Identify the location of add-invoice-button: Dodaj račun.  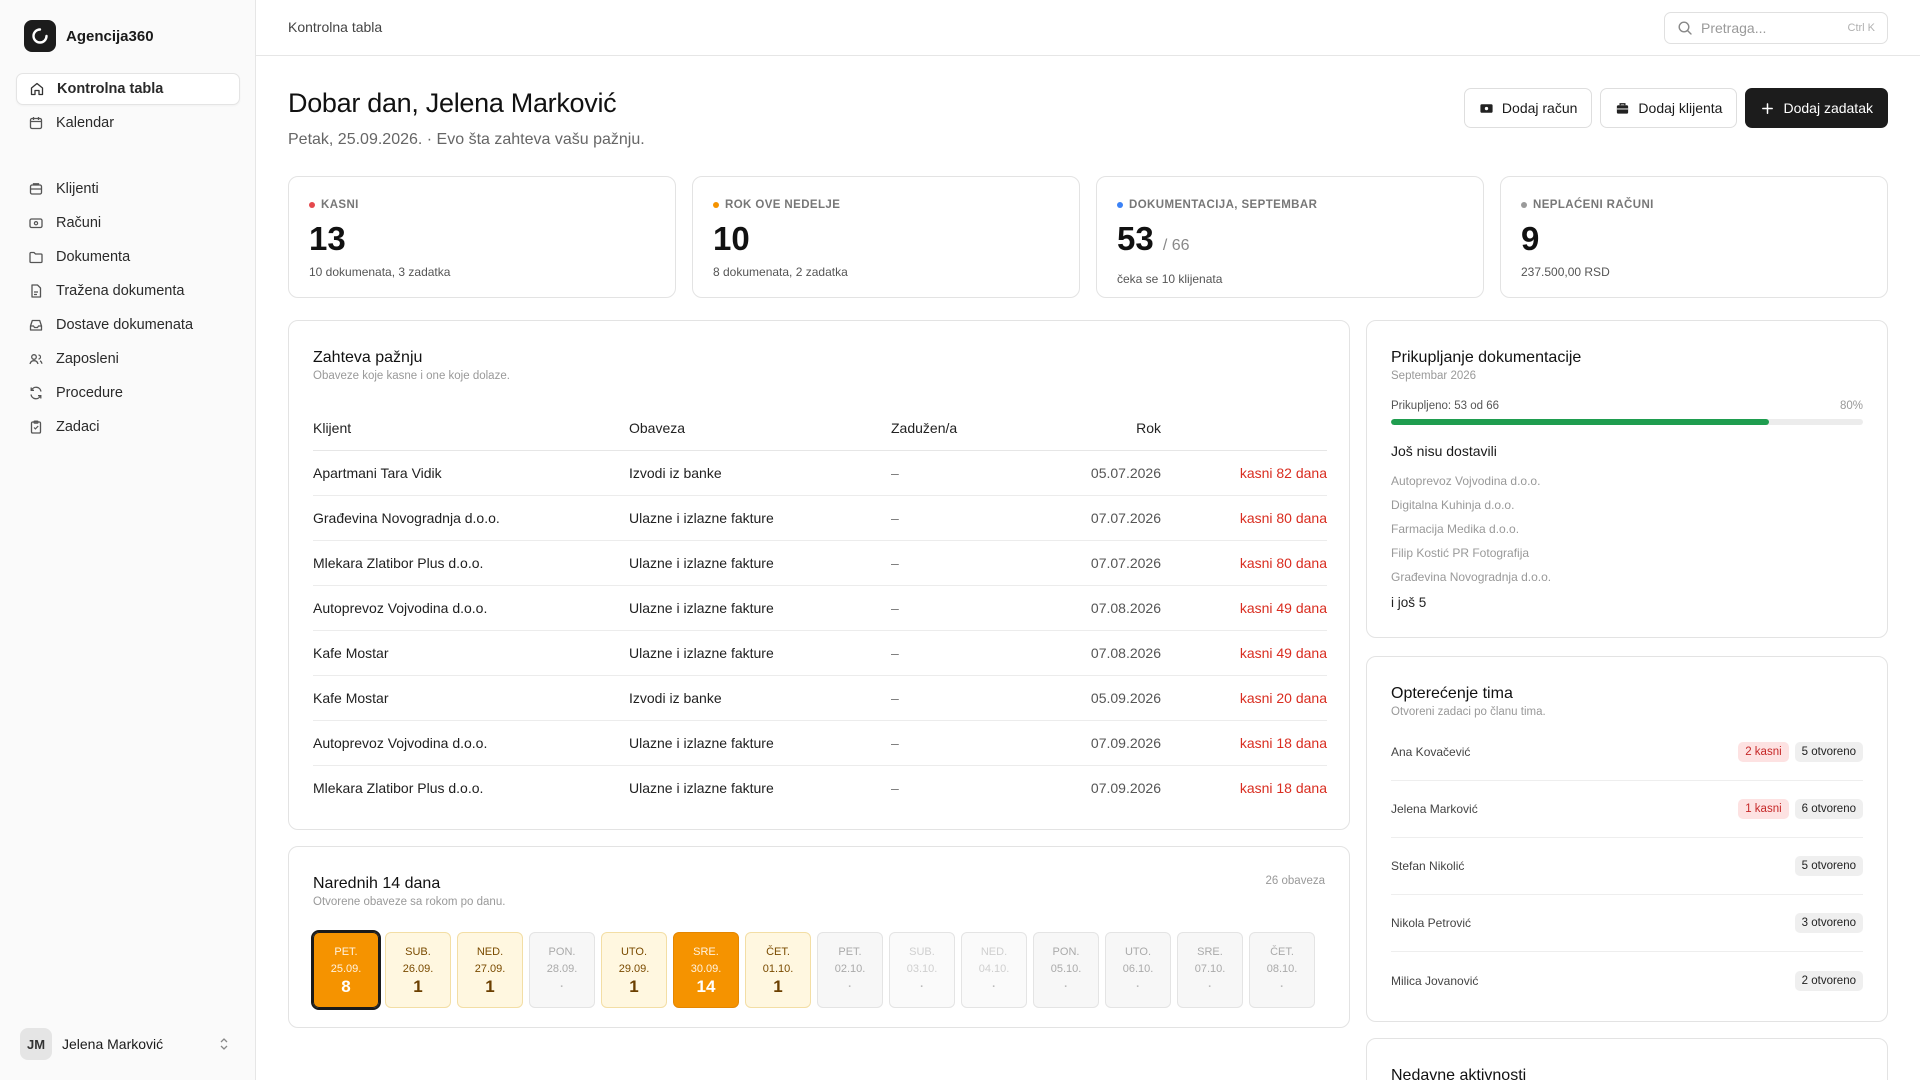
(1528, 108).